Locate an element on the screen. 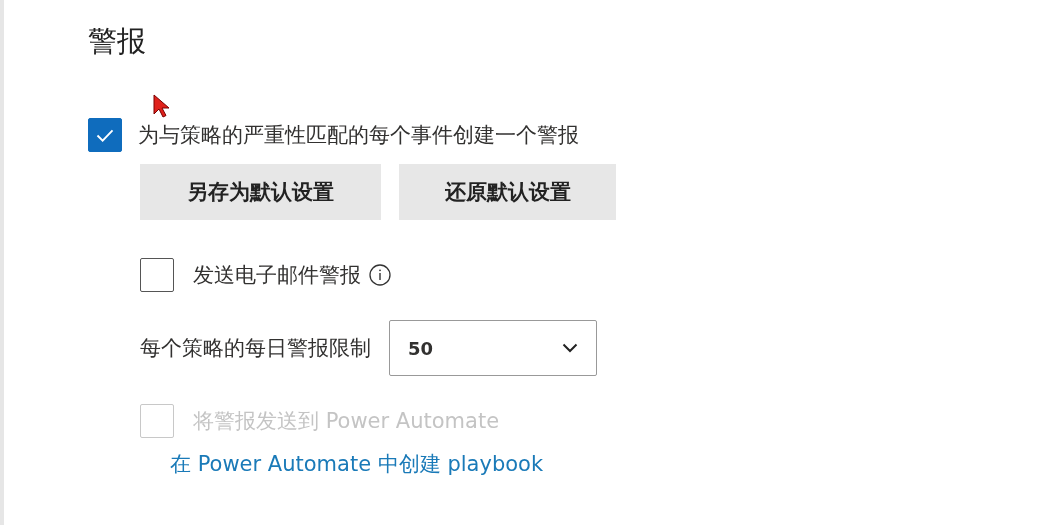 Image resolution: width=1059 pixels, height=525 pixels. action-button: 还原默认设置 is located at coordinates (507, 192).